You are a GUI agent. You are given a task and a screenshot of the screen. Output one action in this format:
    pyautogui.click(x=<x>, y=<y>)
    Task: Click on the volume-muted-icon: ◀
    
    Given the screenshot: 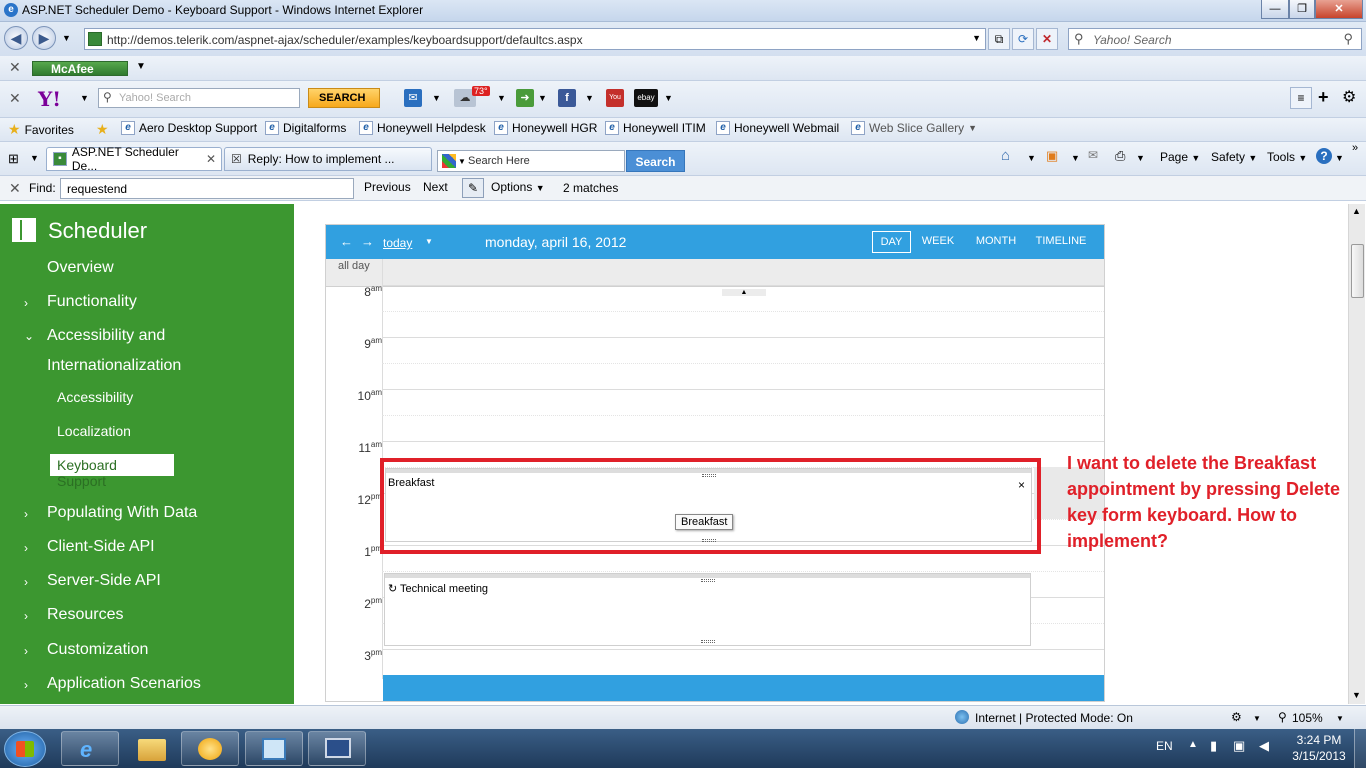 What is the action you would take?
    pyautogui.click(x=1264, y=746)
    